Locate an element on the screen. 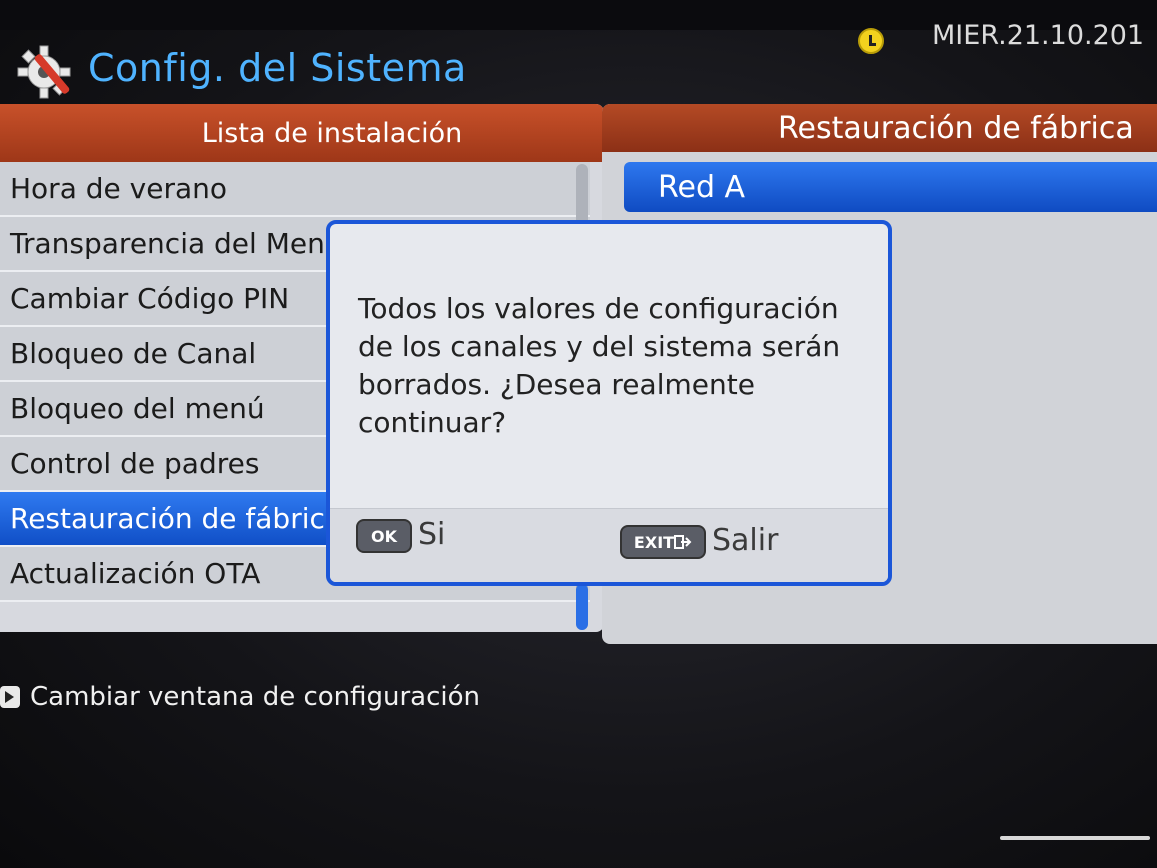 The width and height of the screenshot is (1157, 868). clock-icon is located at coordinates (871, 41).